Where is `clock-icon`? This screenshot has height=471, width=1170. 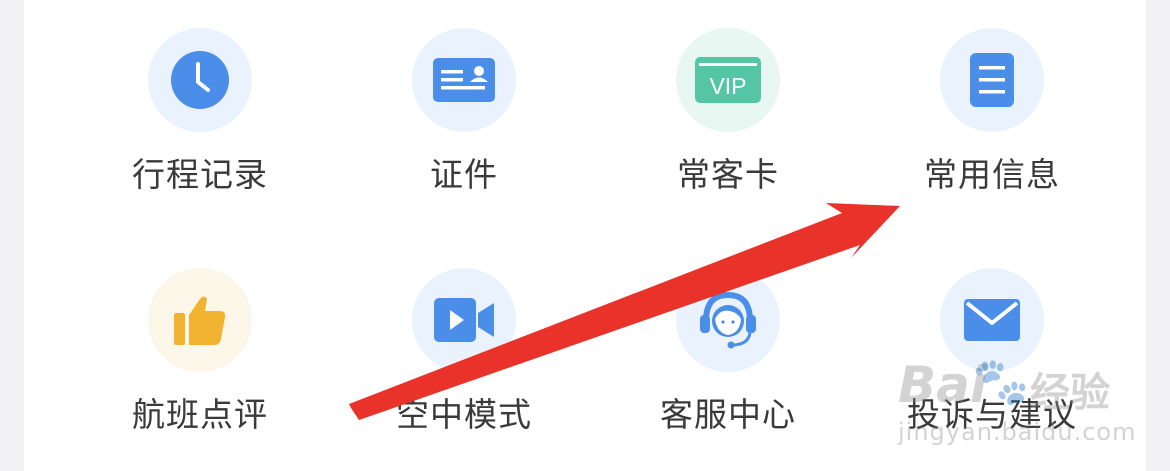
clock-icon is located at coordinates (200, 80).